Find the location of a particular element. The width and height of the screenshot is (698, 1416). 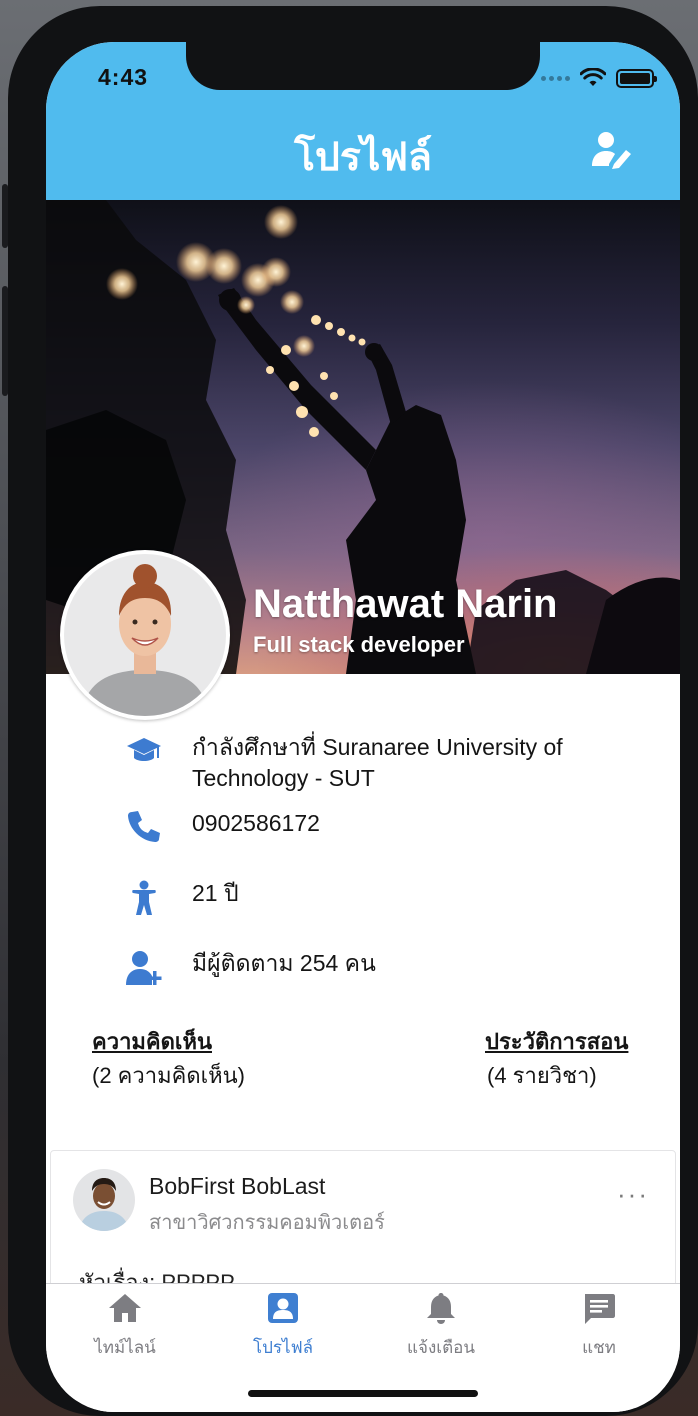

teaching-history-link: ประวัติการสอน is located at coordinates (556, 1041).